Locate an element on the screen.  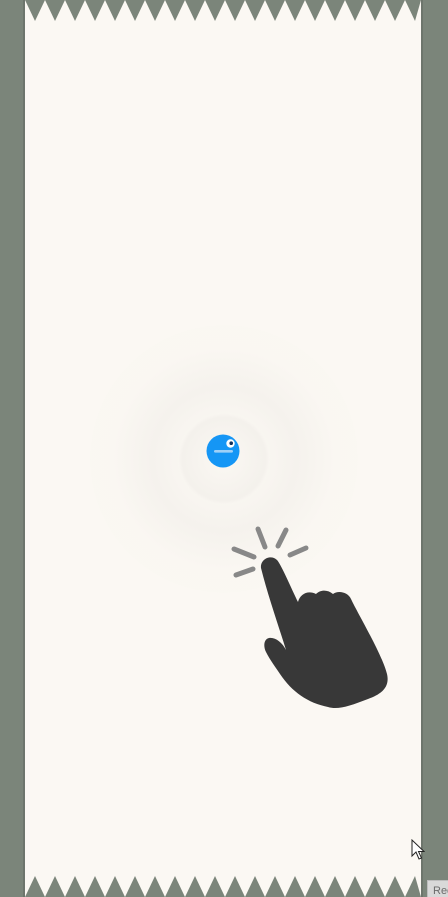
top-spikes is located at coordinates (223, 10).